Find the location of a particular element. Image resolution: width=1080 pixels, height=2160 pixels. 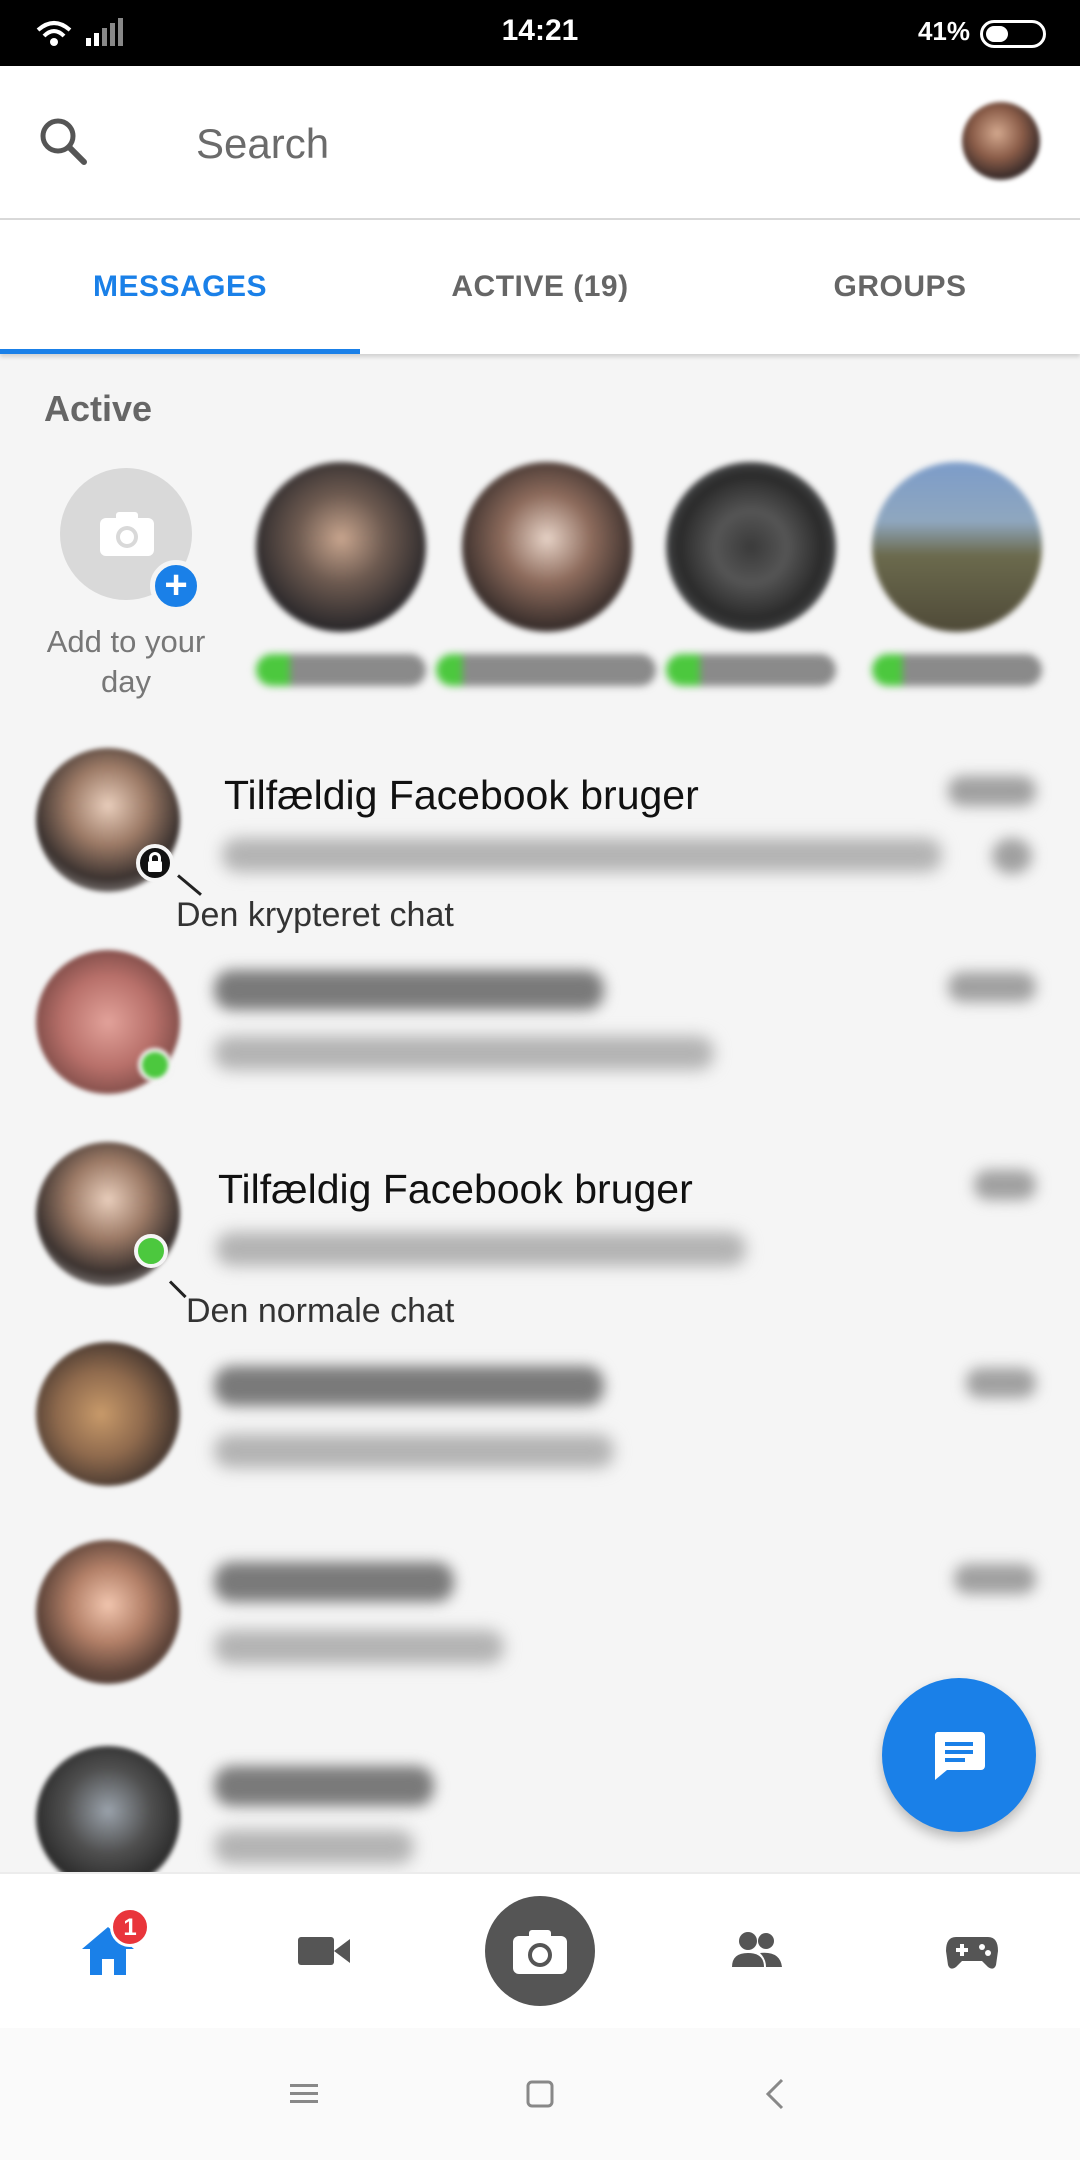

home-square-icon is located at coordinates (540, 2094).